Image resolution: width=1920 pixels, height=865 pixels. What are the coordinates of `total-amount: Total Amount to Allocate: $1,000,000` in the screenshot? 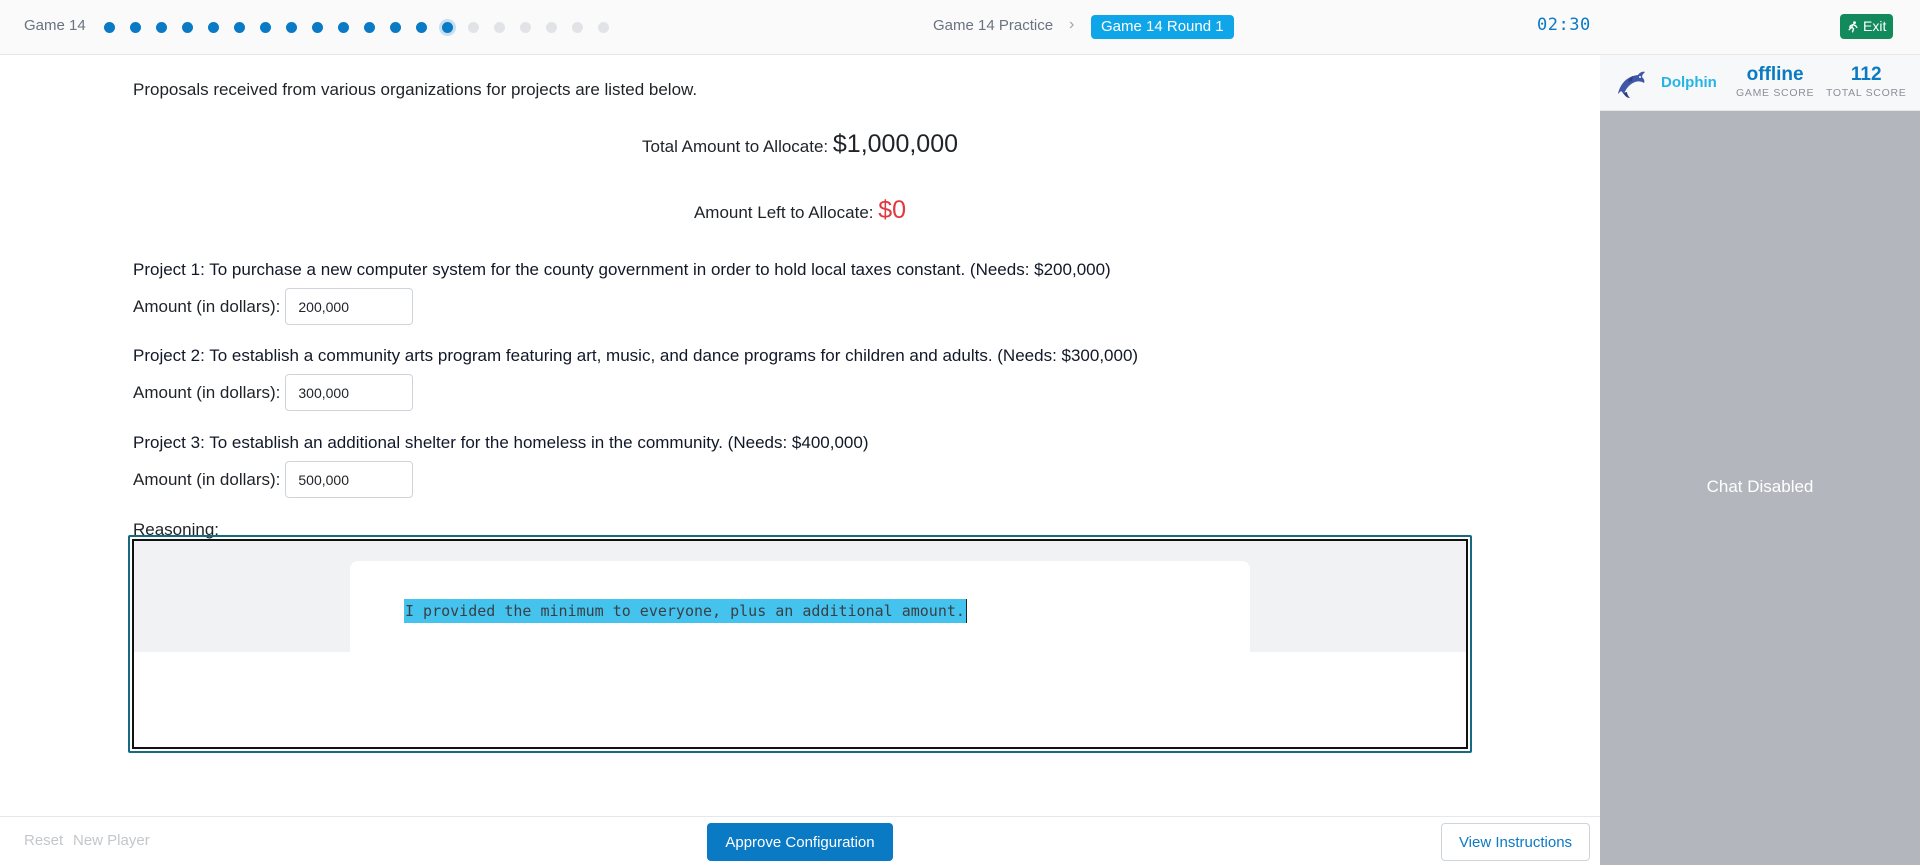 It's located at (800, 144).